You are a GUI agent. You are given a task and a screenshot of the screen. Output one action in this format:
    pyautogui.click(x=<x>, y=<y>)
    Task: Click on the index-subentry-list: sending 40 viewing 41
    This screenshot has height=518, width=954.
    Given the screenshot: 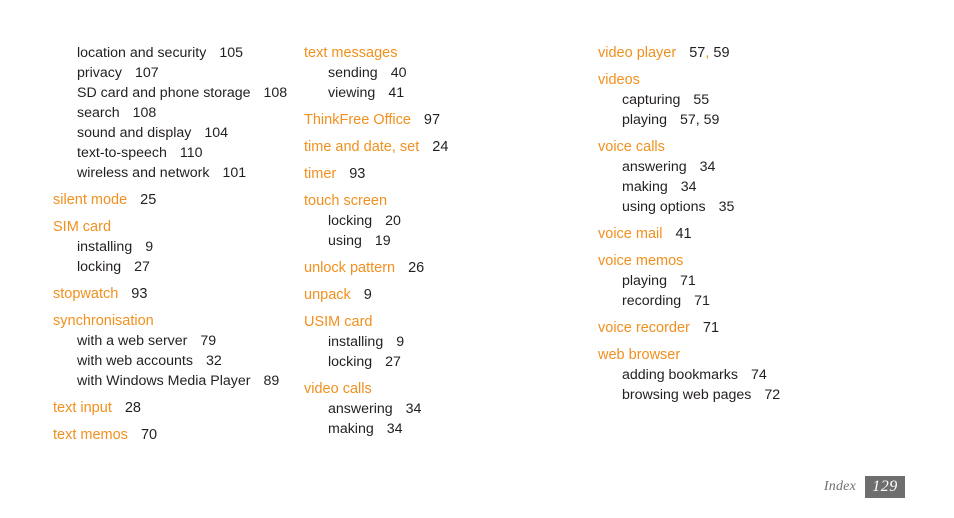 What is the action you would take?
    pyautogui.click(x=444, y=83)
    